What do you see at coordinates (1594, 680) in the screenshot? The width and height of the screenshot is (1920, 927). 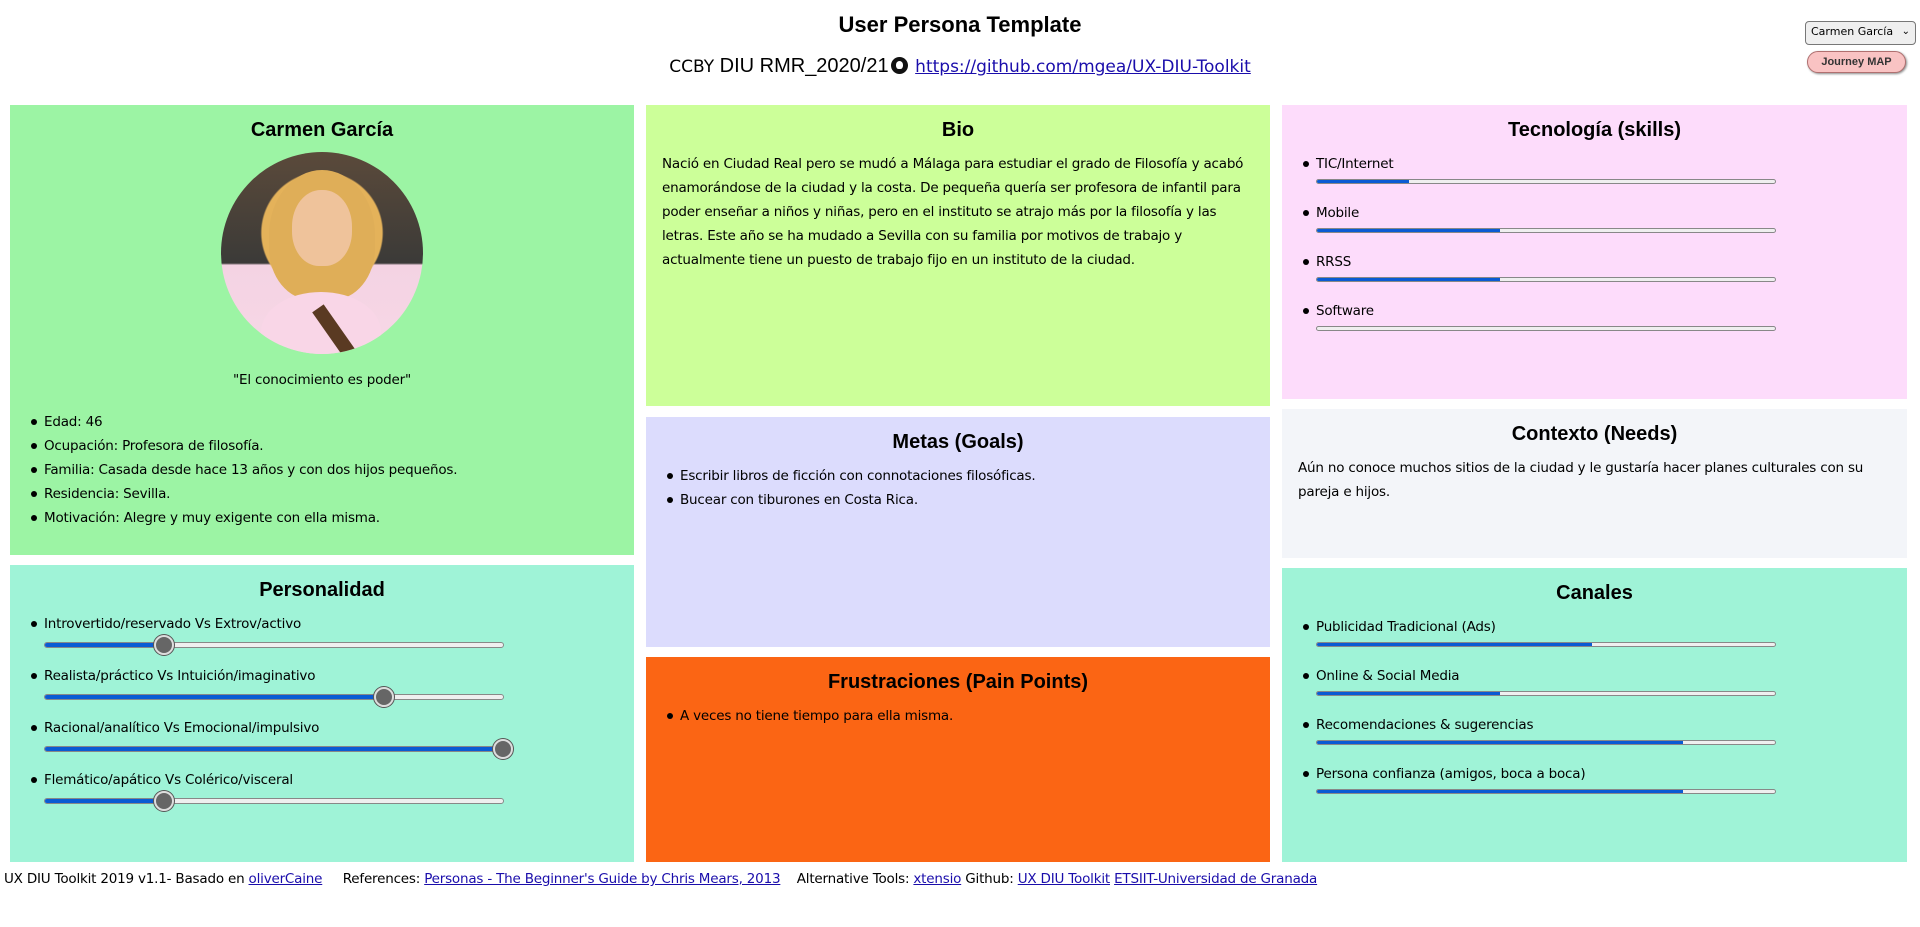 I see `channel-item: Online & Social Media` at bounding box center [1594, 680].